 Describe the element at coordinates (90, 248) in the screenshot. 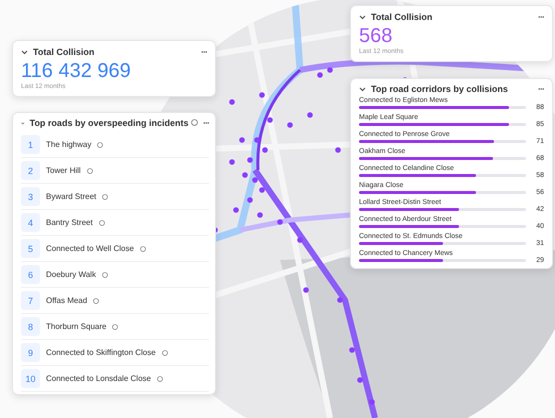

I see `road-name: Connected to Well Close` at that location.